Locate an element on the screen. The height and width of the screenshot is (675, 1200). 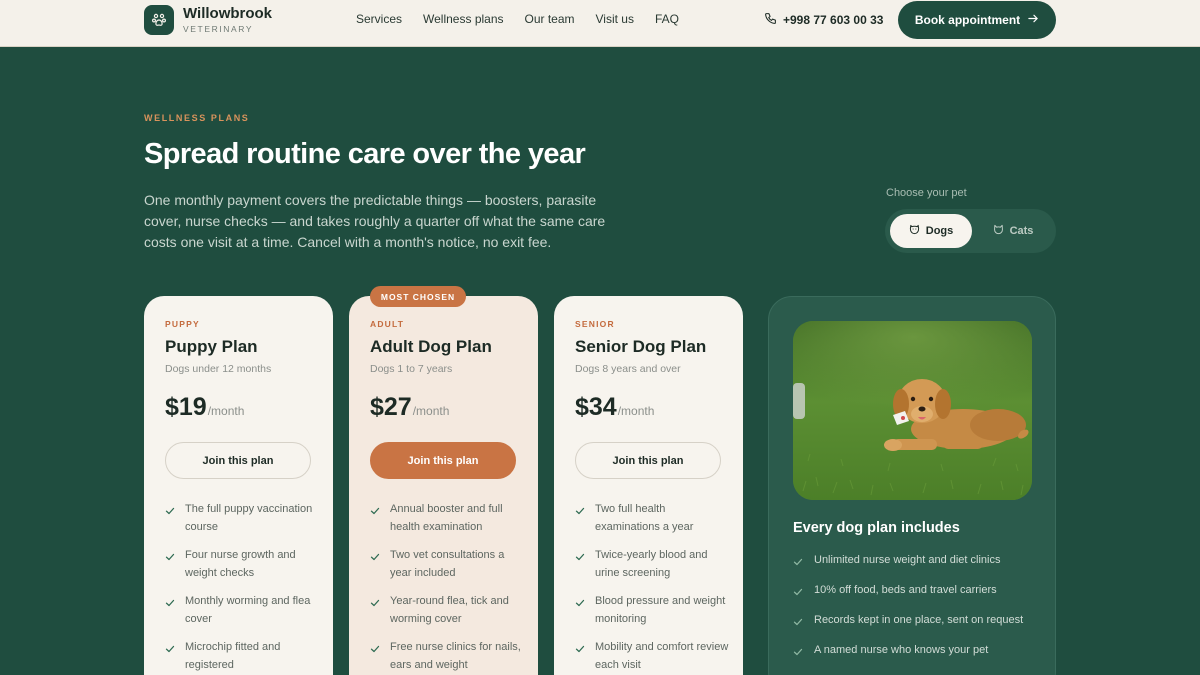
feature-text: Four nurse growth and weight checks is located at coordinates (240, 564).